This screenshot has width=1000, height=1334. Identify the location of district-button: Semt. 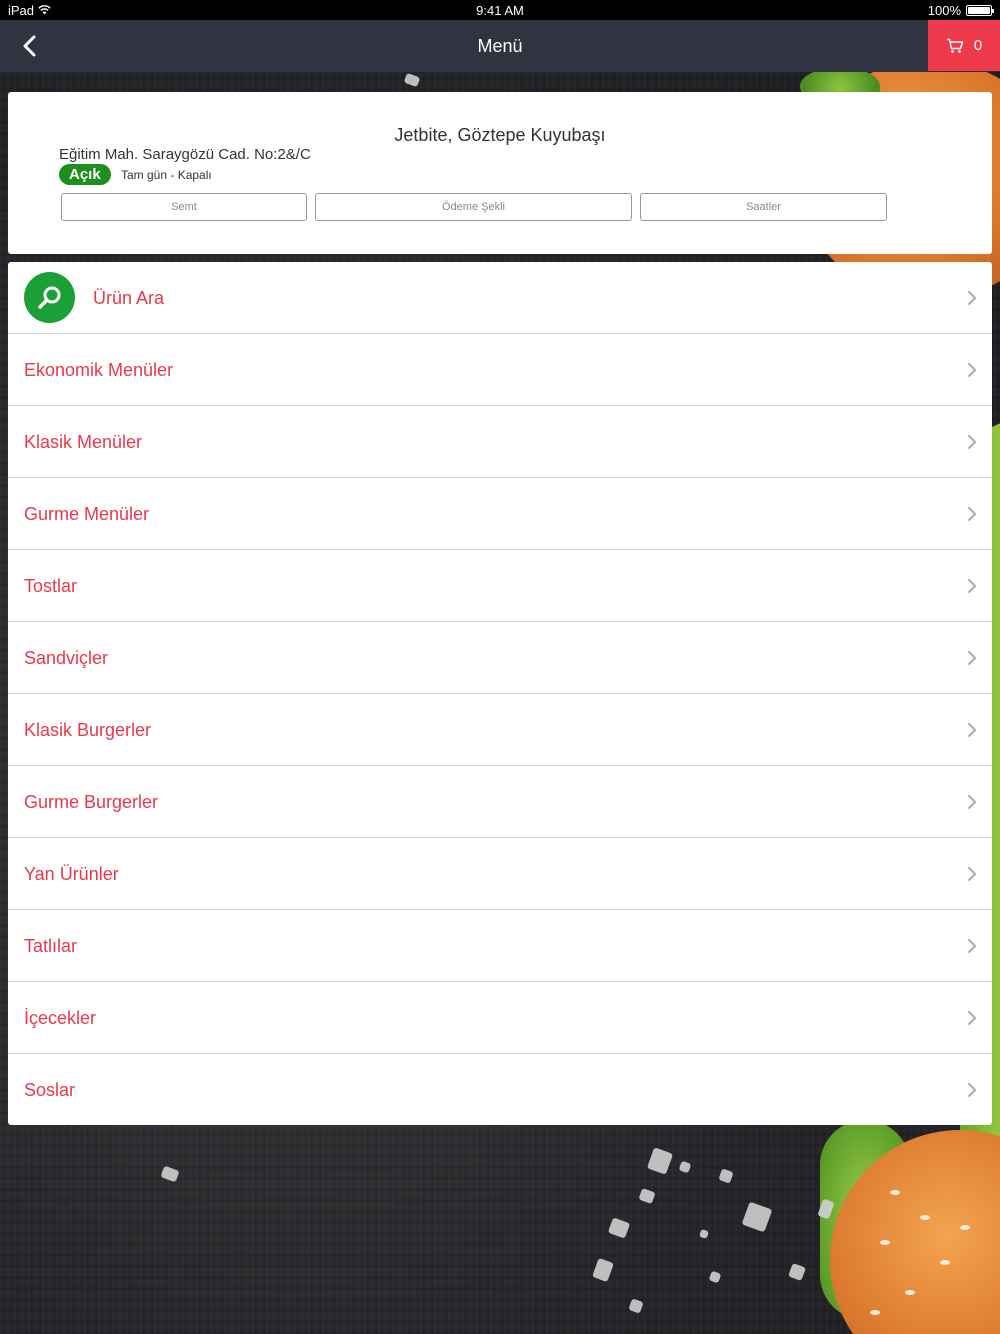
(184, 207).